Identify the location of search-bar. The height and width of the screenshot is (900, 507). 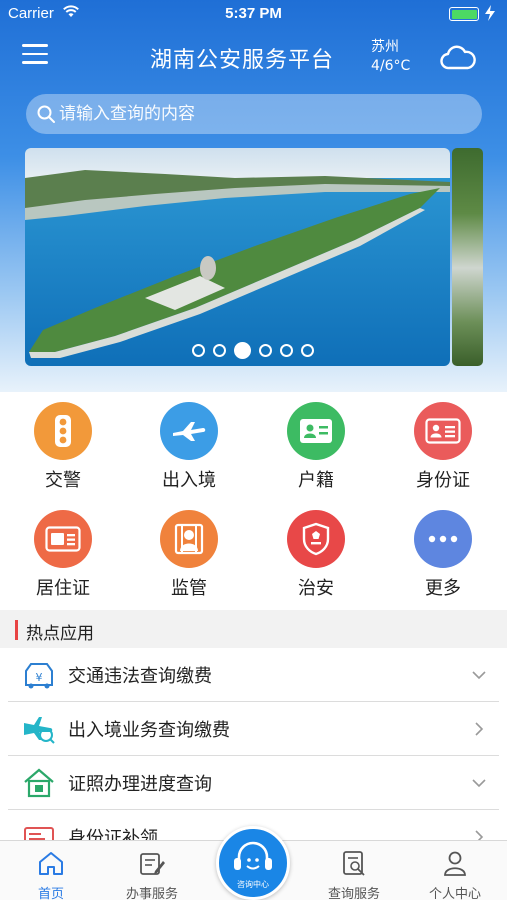
(254, 114).